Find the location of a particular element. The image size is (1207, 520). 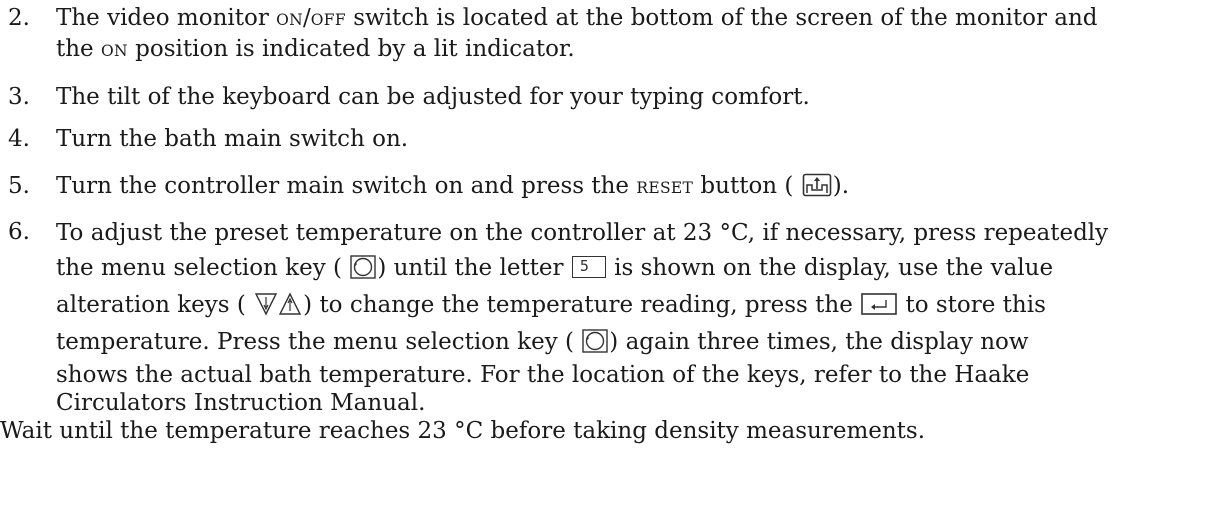

enter-return-icon is located at coordinates (879, 304).